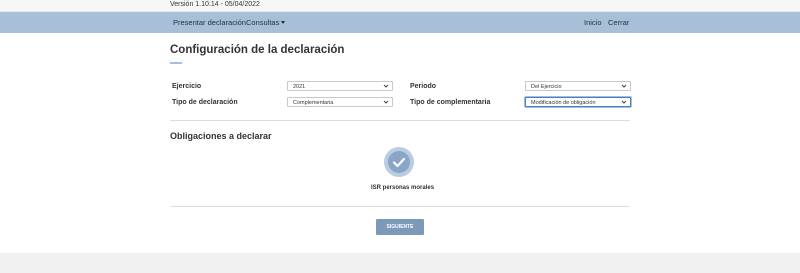 The height and width of the screenshot is (273, 800). What do you see at coordinates (403, 188) in the screenshot?
I see `obligacion-isr-label: ISR personas morales` at bounding box center [403, 188].